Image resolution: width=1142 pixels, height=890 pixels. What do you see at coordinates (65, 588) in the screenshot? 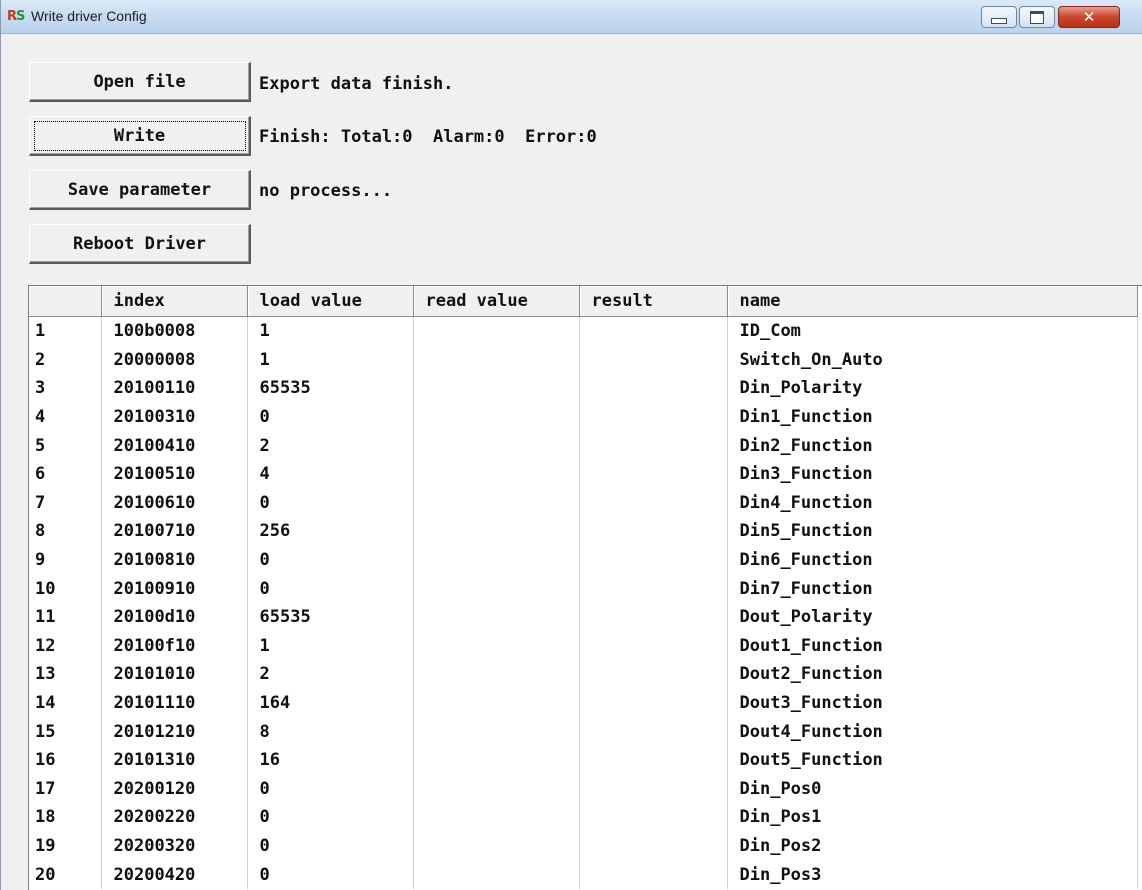
I see `row-number-cell: 10` at bounding box center [65, 588].